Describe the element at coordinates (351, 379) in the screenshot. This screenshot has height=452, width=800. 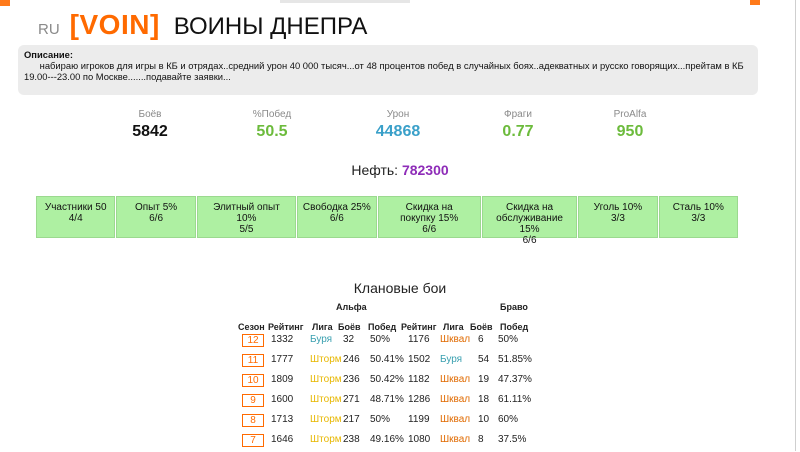
I see `table-cell-a-battles: 236` at that location.